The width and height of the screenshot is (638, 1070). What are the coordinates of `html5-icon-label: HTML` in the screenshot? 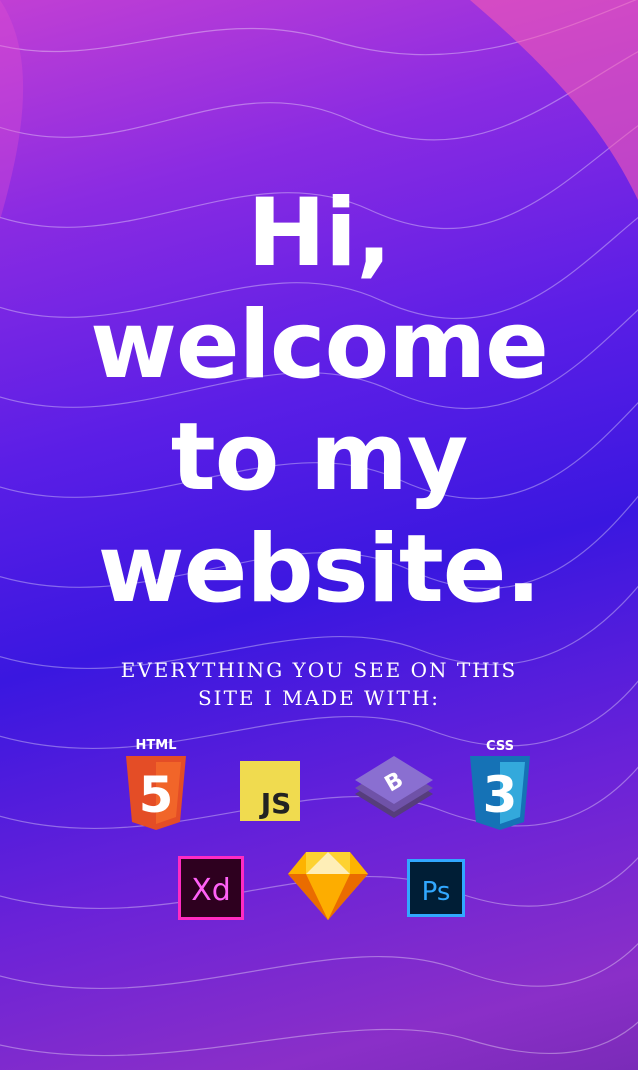 It's located at (156, 745).